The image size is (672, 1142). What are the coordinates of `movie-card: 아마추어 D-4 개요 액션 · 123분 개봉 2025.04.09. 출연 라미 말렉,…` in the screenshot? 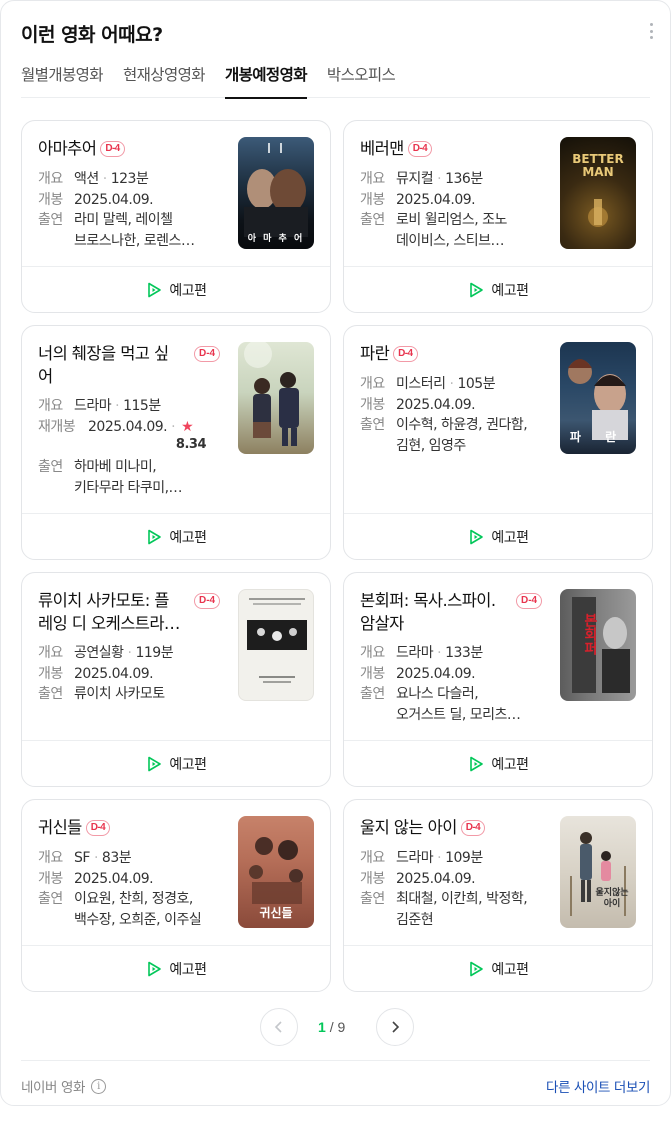 It's located at (176, 216).